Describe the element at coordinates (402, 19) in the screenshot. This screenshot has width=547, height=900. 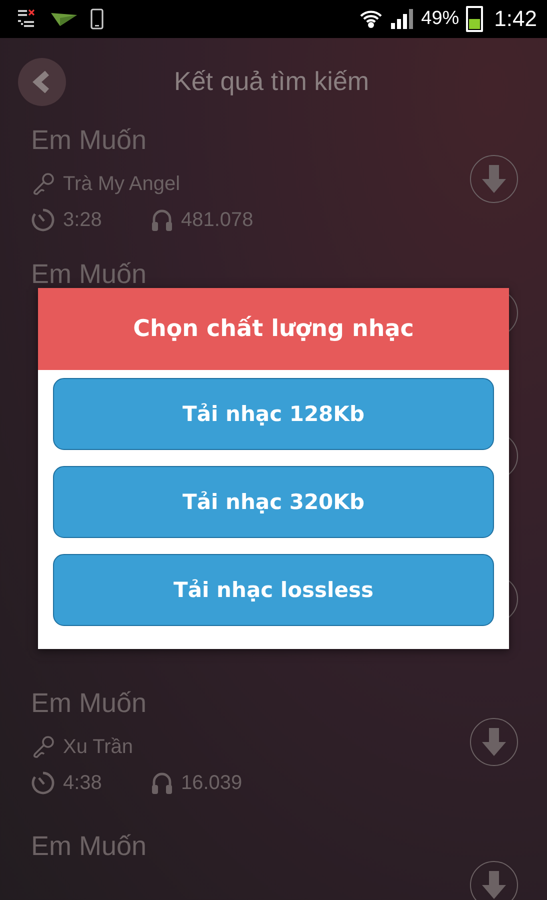
I see `signal-icon` at that location.